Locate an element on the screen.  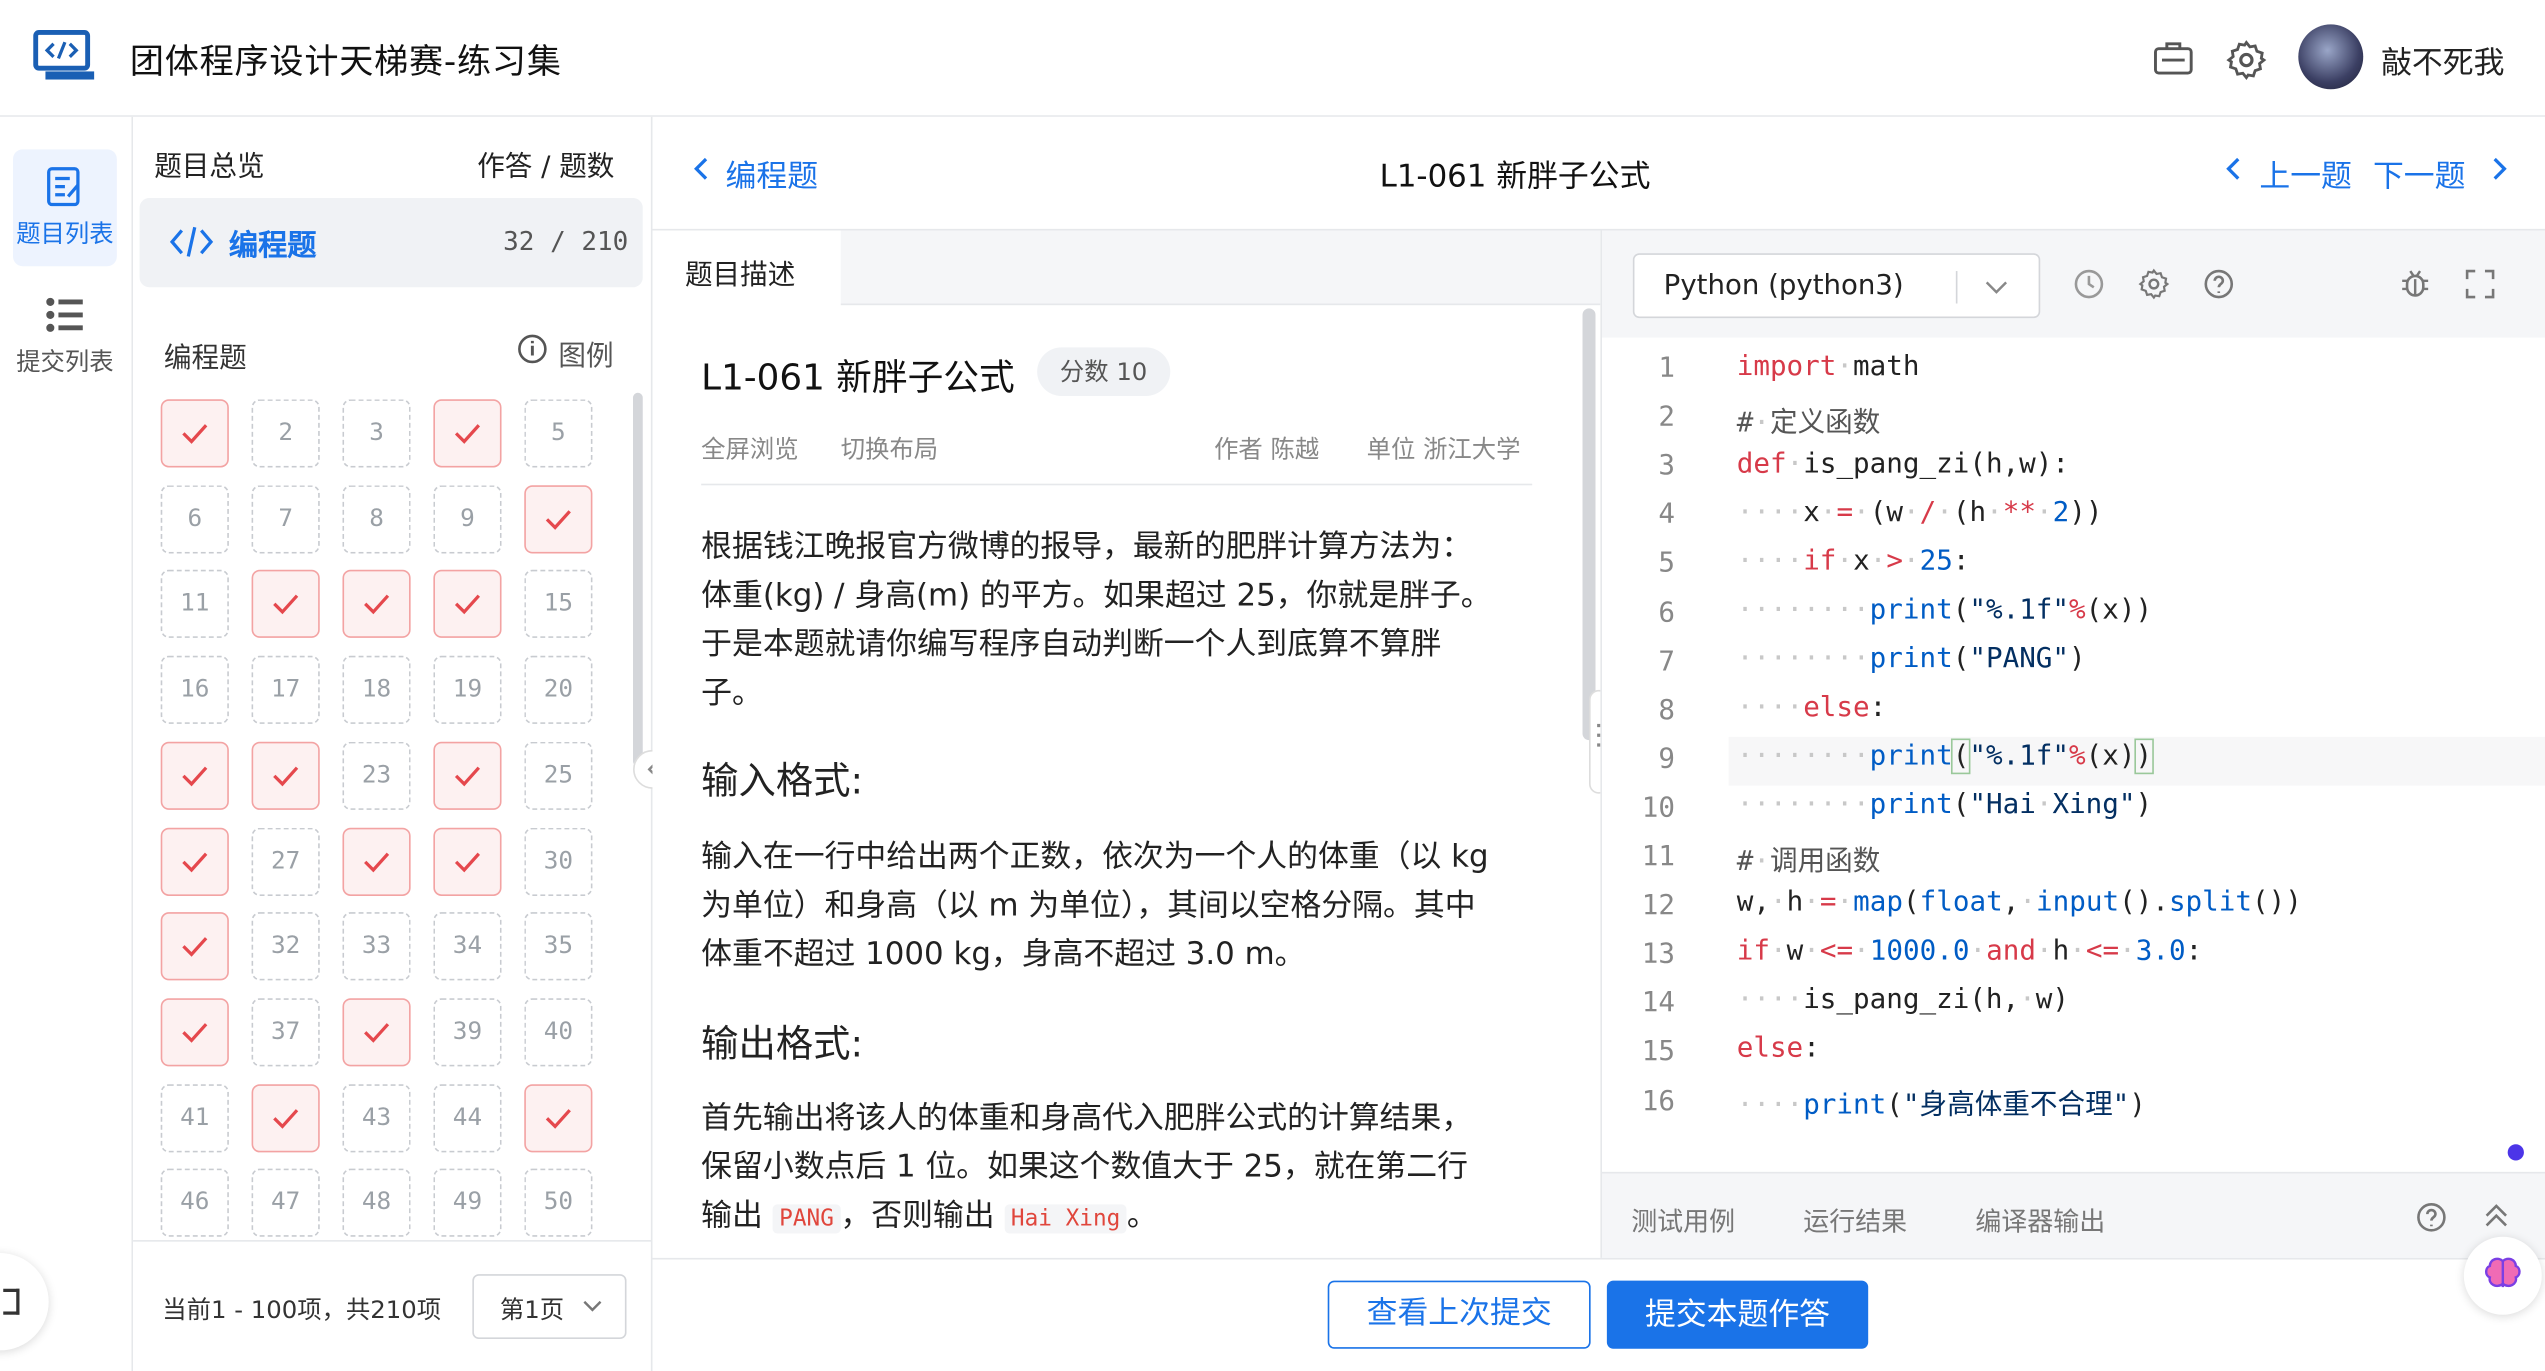
switch-layout-link: 切换布局 is located at coordinates (889, 449).